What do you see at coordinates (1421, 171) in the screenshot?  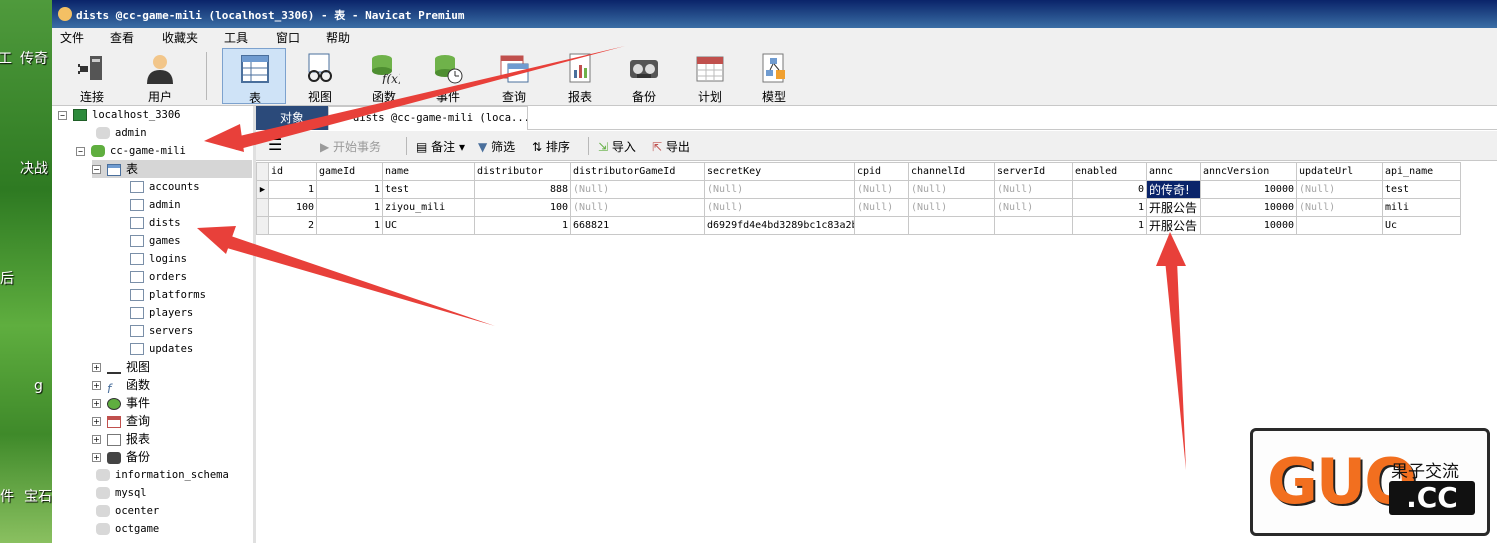 I see `column-header: api_name` at bounding box center [1421, 171].